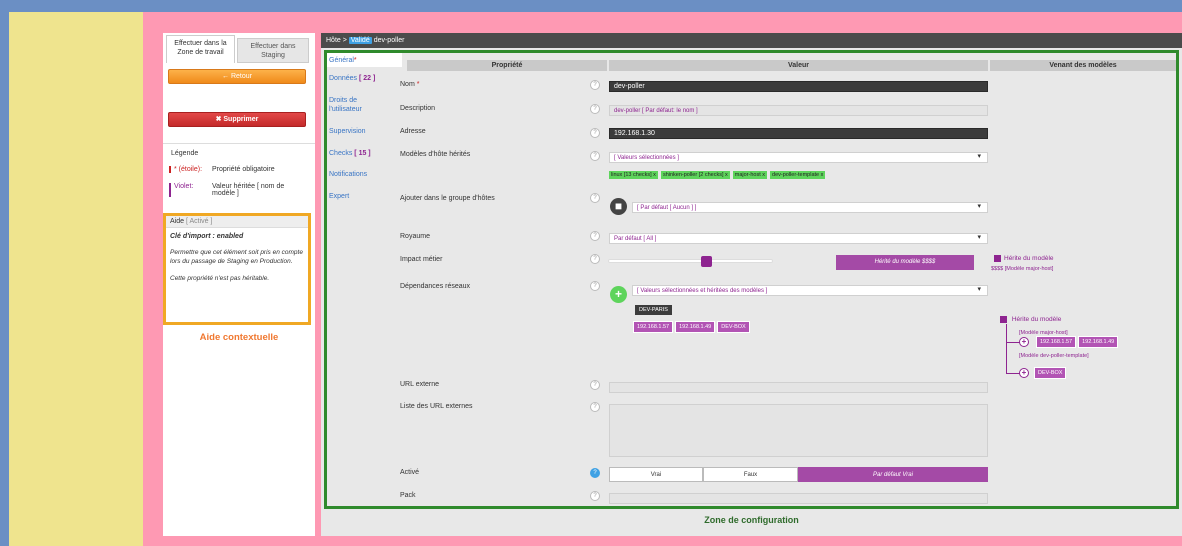 This screenshot has height=546, width=1182. What do you see at coordinates (343, 78) in the screenshot?
I see `nav-label: Données` at bounding box center [343, 78].